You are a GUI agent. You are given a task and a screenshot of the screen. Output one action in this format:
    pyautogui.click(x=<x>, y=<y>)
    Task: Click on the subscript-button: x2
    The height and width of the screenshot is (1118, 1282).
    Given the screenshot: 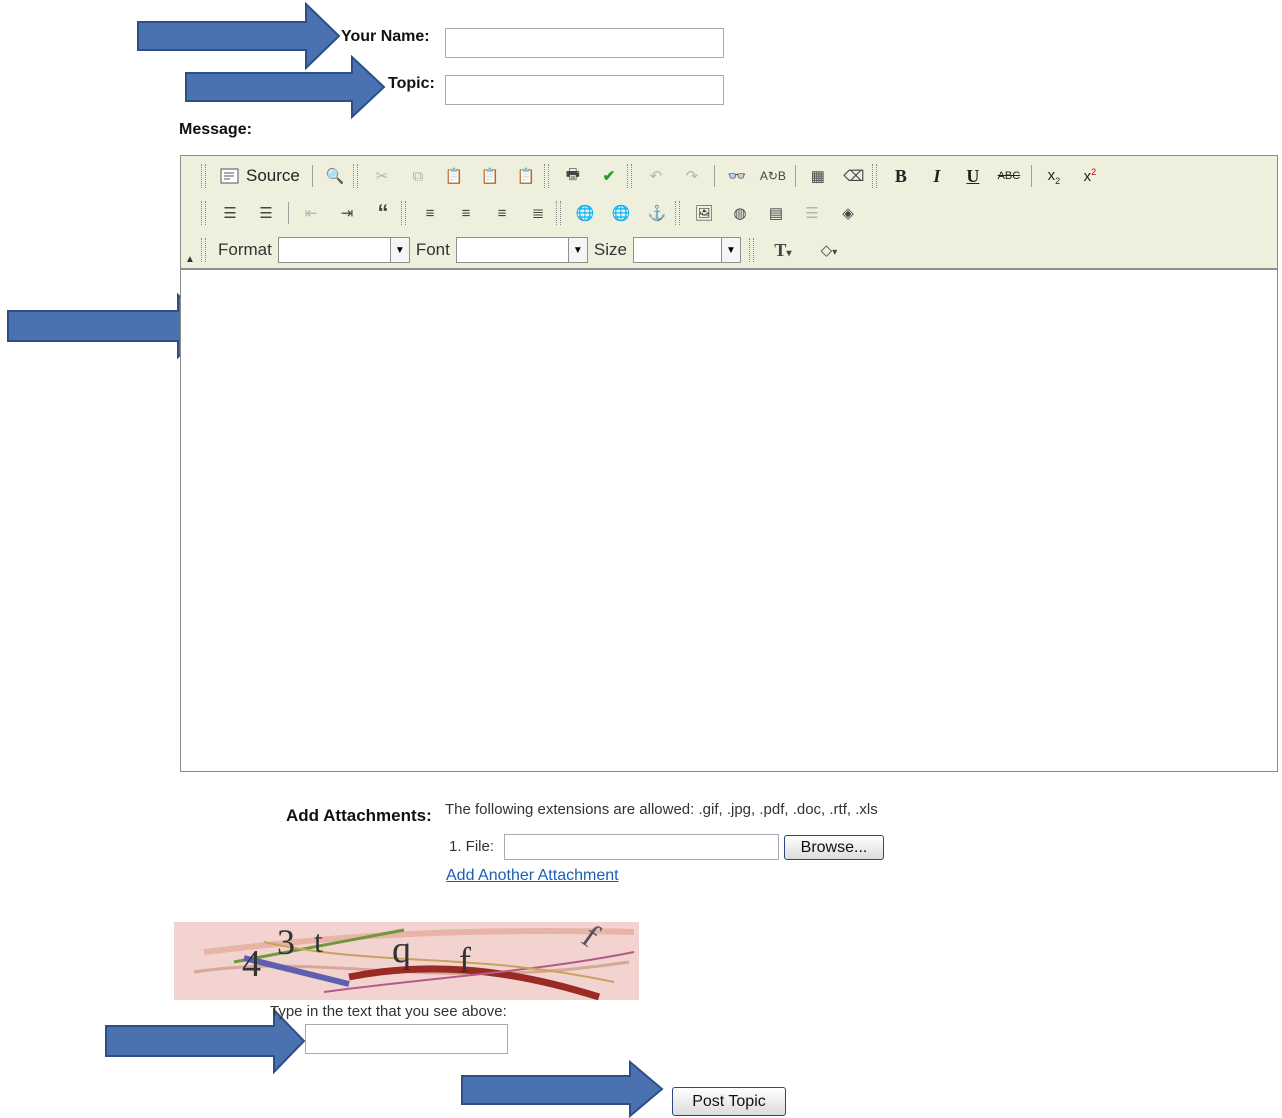 What is the action you would take?
    pyautogui.click(x=1054, y=176)
    